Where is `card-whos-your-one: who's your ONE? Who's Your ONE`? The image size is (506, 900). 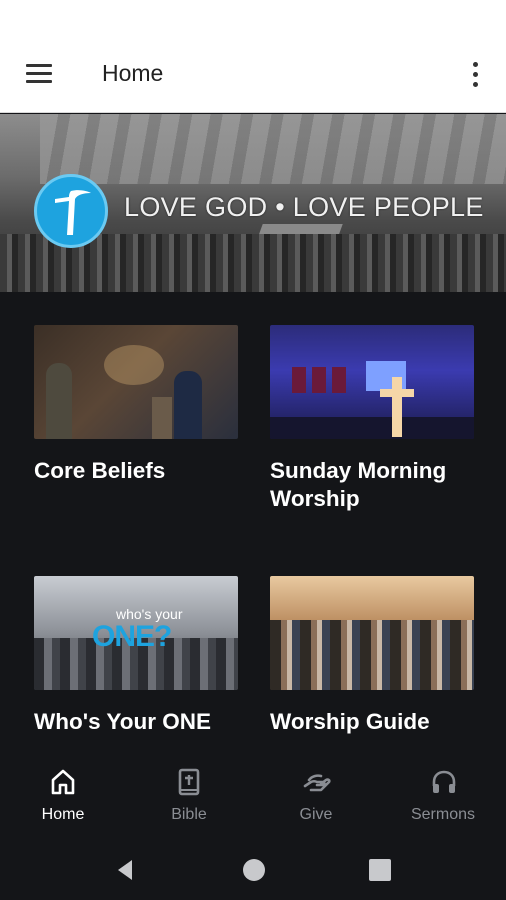
card-whos-your-one: who's your ONE? Who's Your ONE is located at coordinates (136, 656).